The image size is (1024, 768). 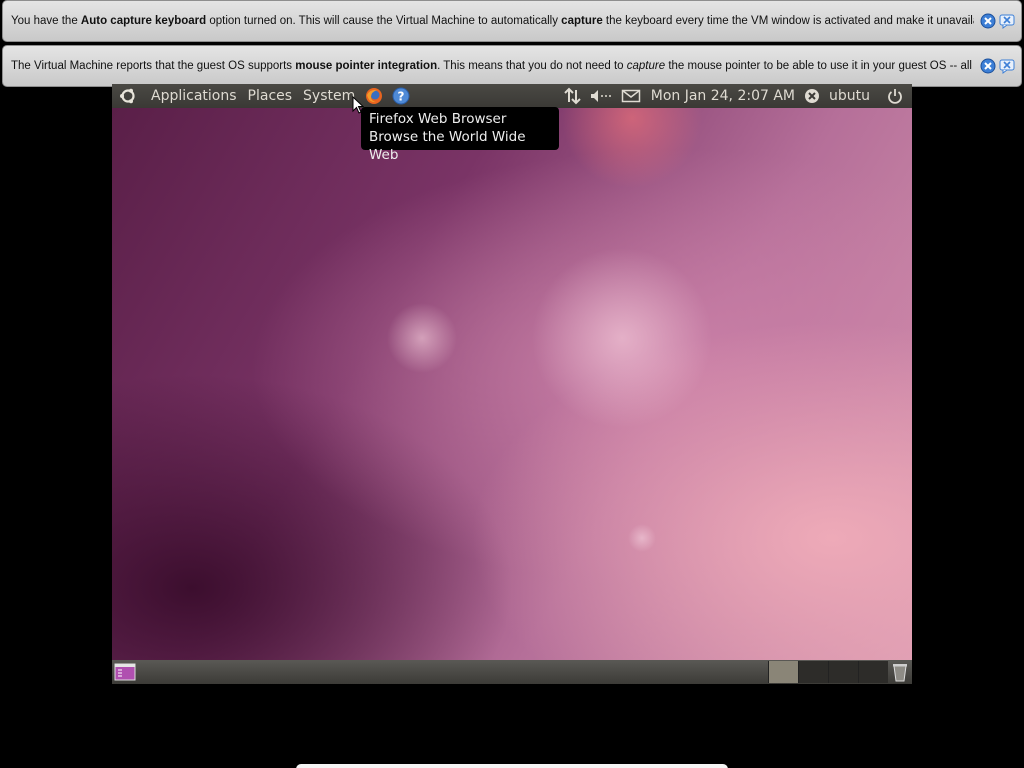 What do you see at coordinates (582, 21) in the screenshot?
I see `notice-text-bold: capture` at bounding box center [582, 21].